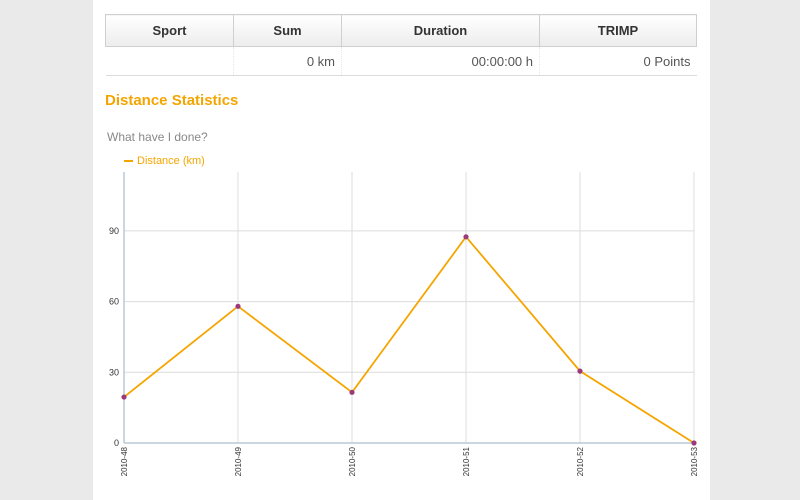  I want to click on y-tick-label: 60, so click(114, 302).